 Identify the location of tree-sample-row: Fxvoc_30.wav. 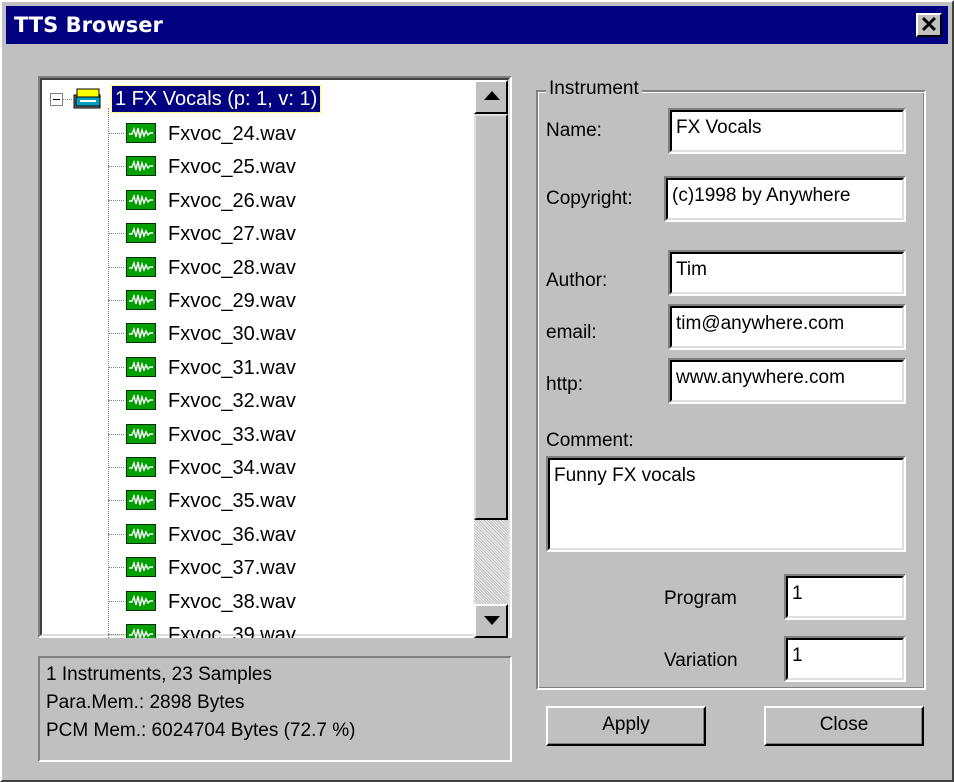
(262, 336).